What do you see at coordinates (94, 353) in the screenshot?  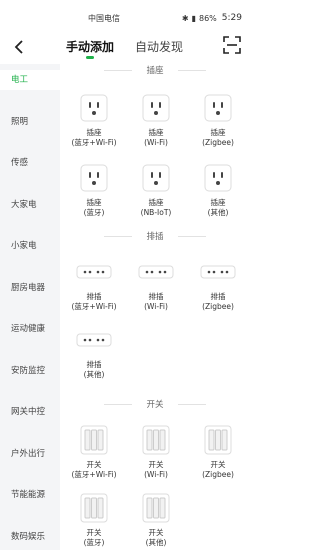 I see `device-card: 排插 (其他)` at bounding box center [94, 353].